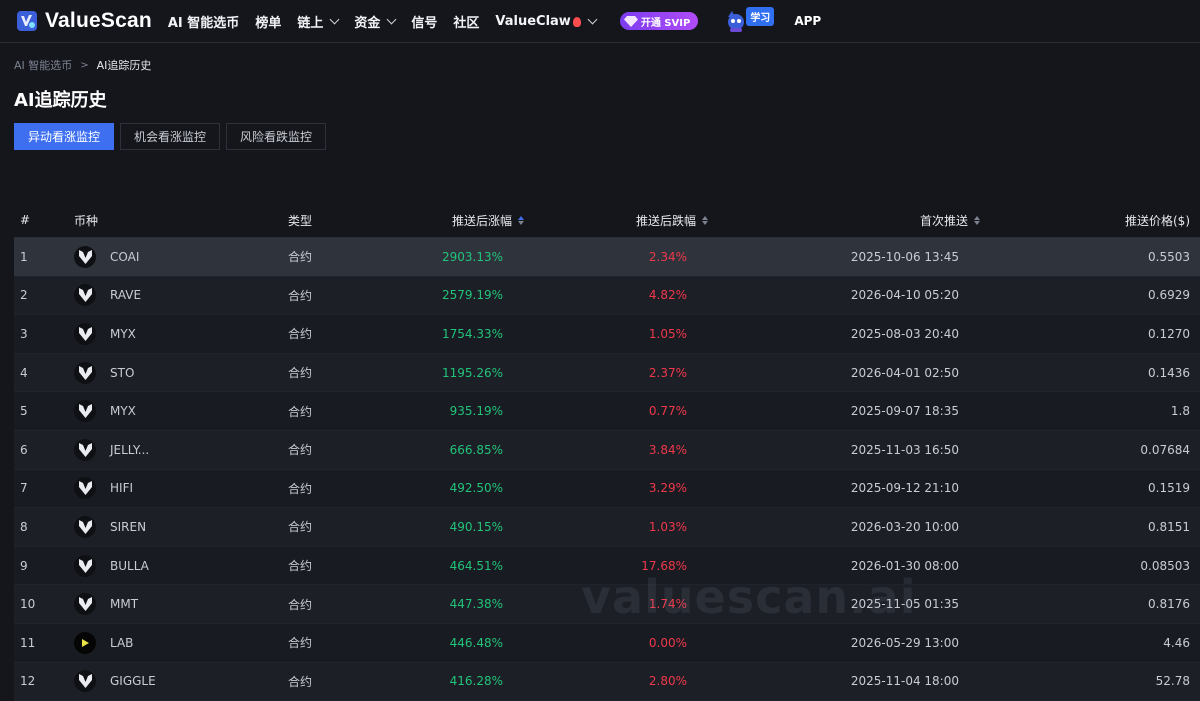 This screenshot has width=1200, height=701. Describe the element at coordinates (178, 256) in the screenshot. I see `row-coin: COAI` at that location.